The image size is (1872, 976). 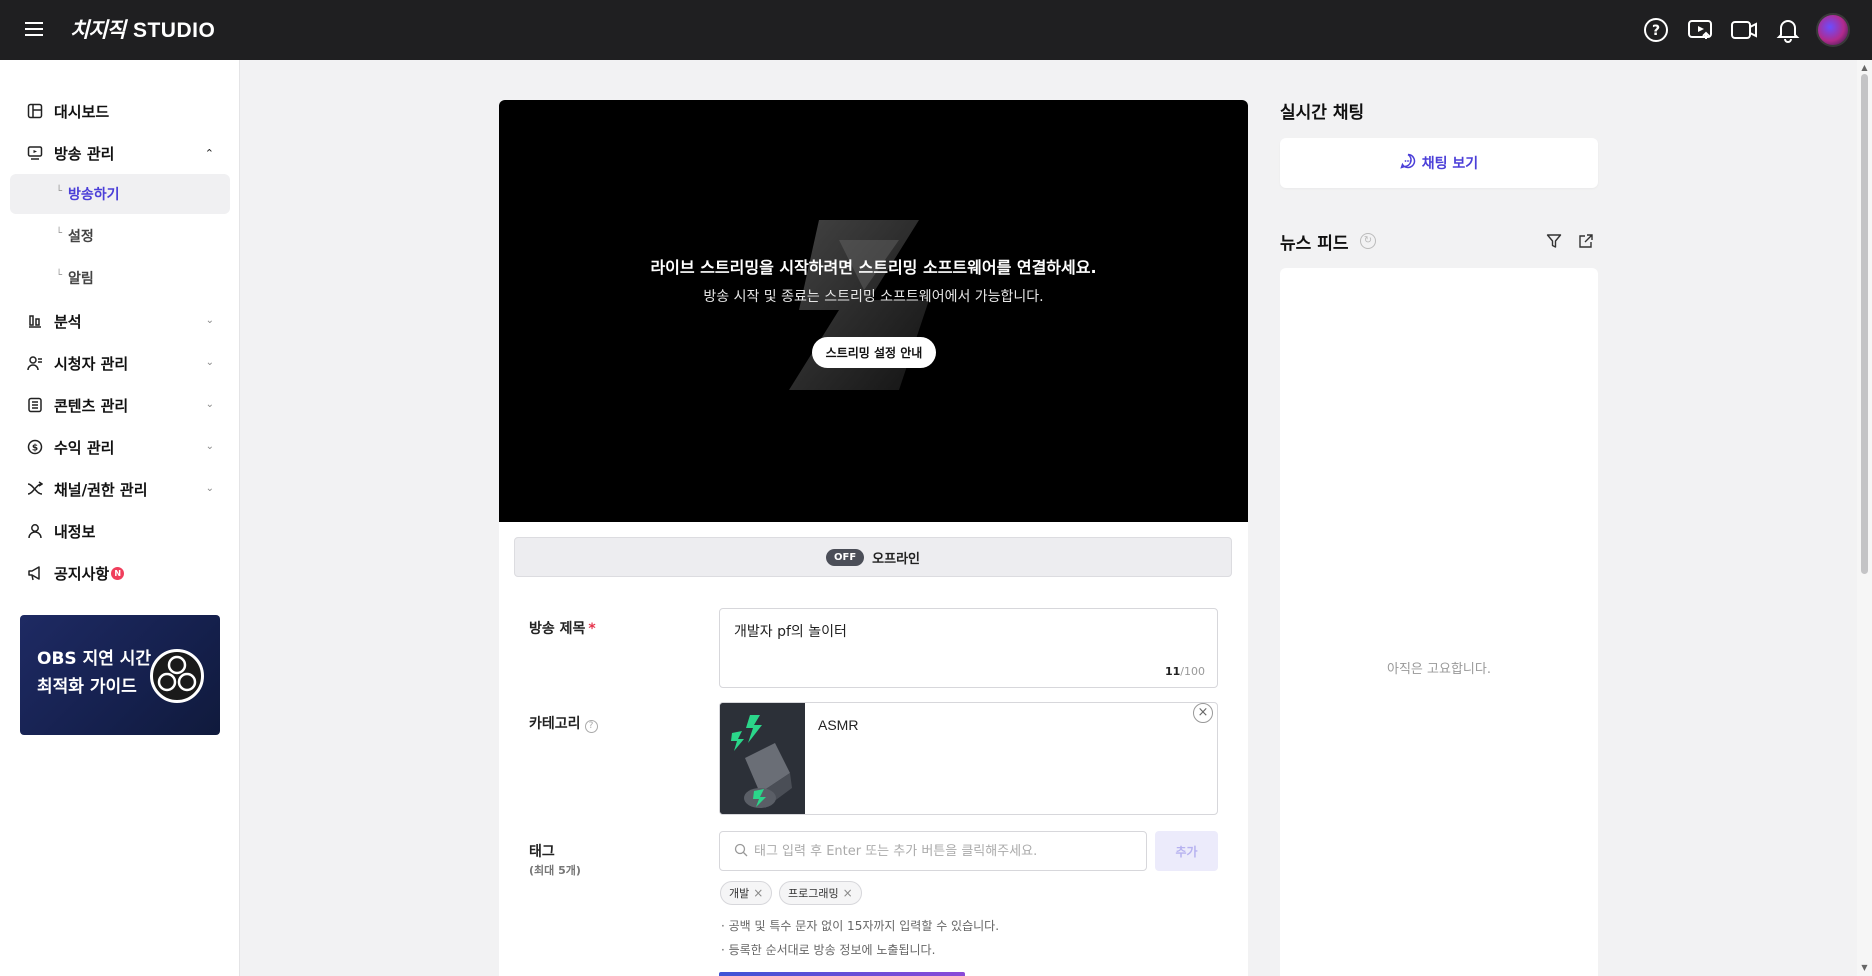 I want to click on studio-label: STUDIO, so click(x=174, y=30).